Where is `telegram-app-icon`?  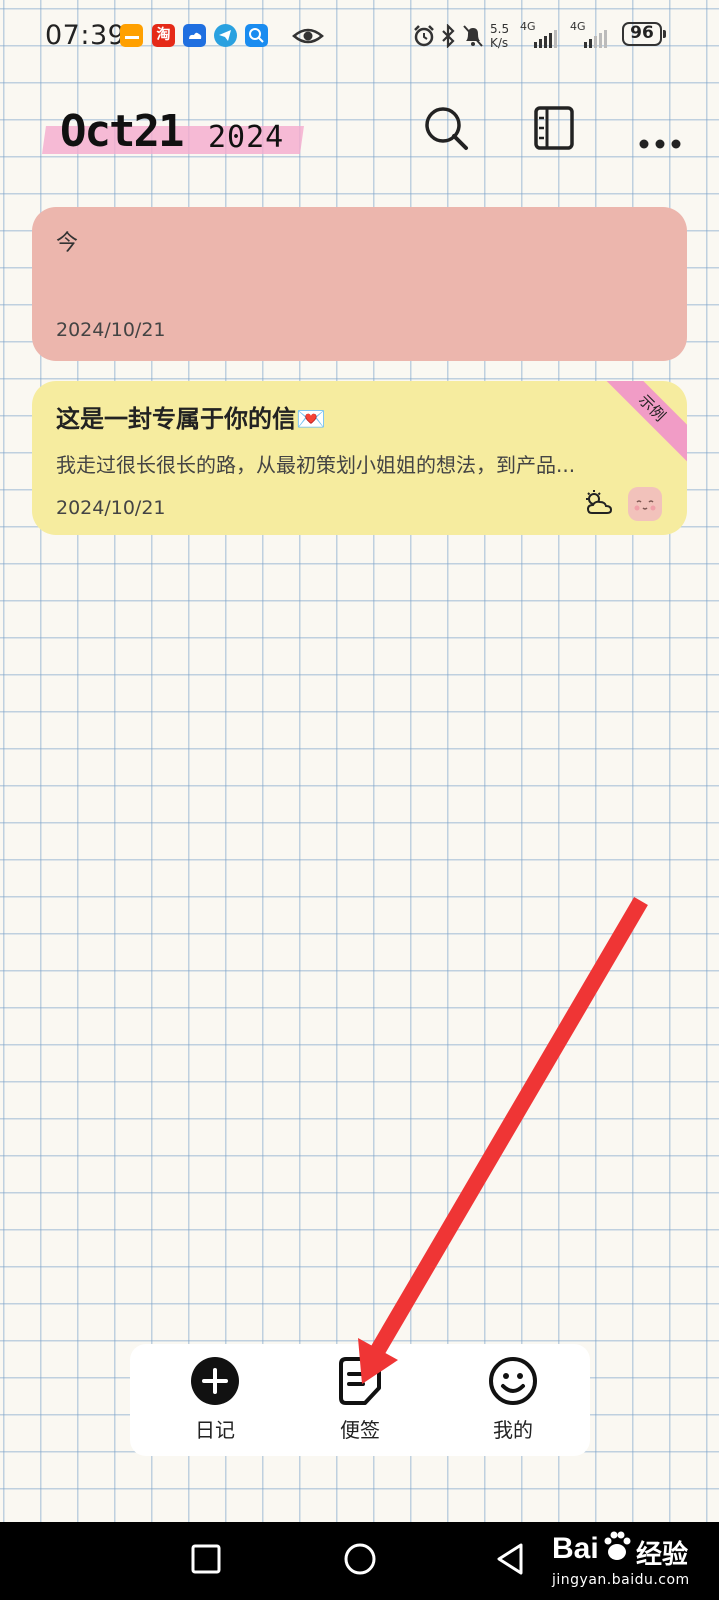
telegram-app-icon is located at coordinates (225, 35).